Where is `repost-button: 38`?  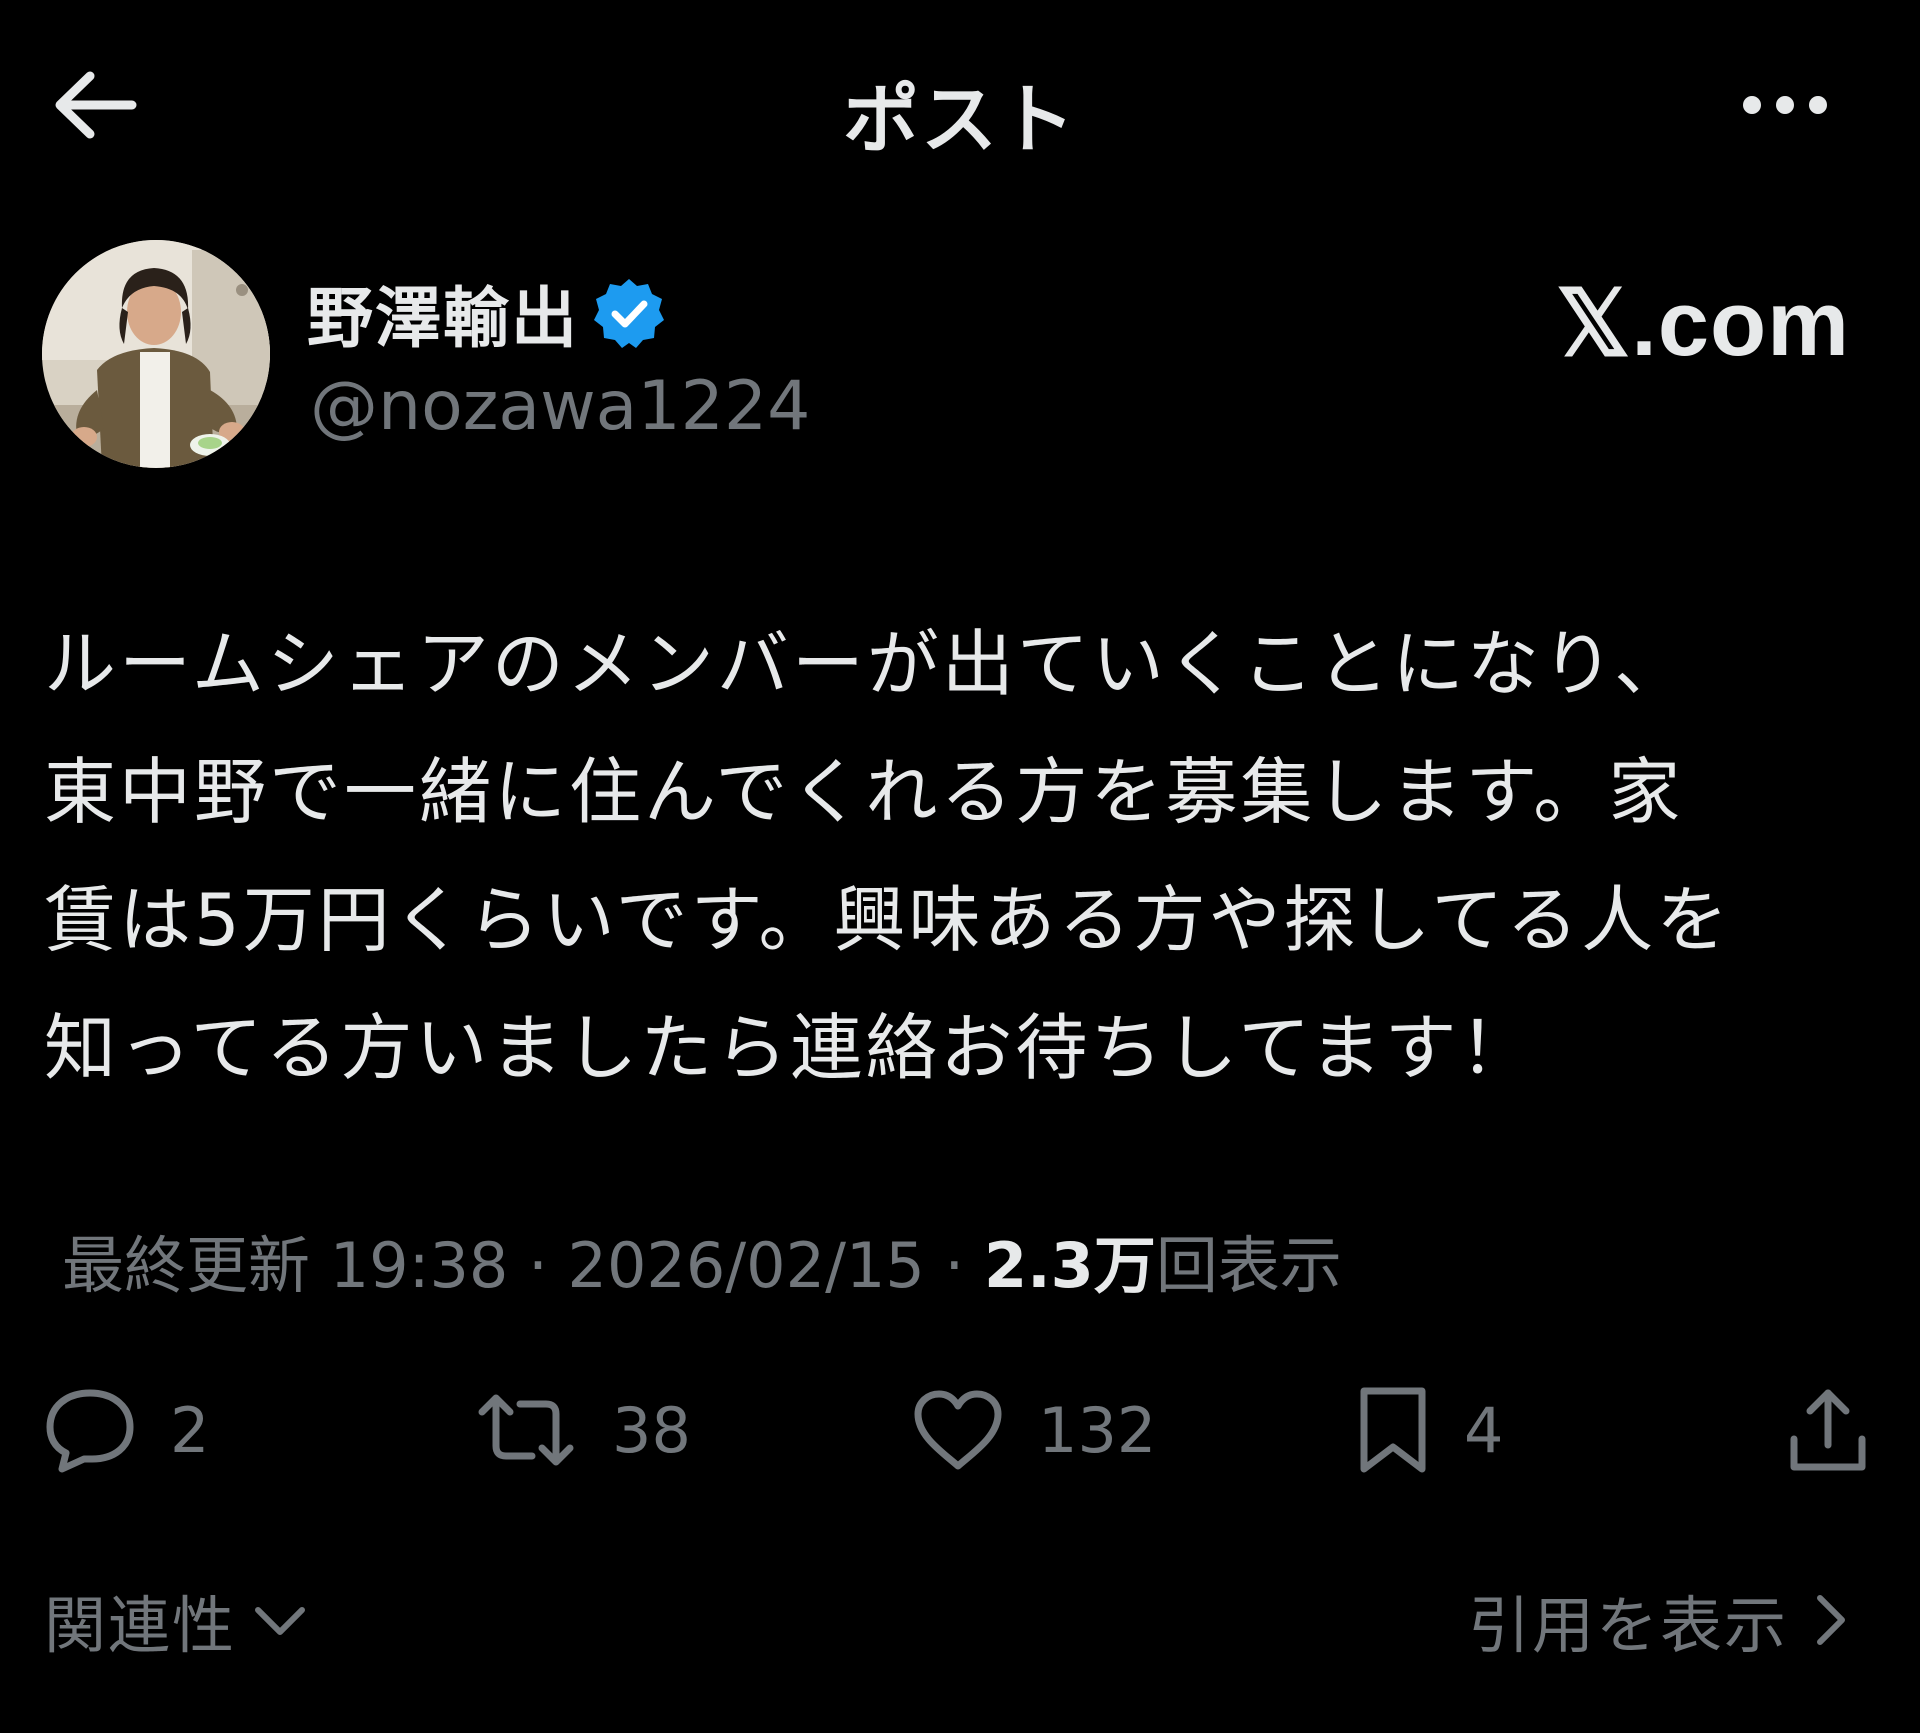 repost-button: 38 is located at coordinates (582, 1430).